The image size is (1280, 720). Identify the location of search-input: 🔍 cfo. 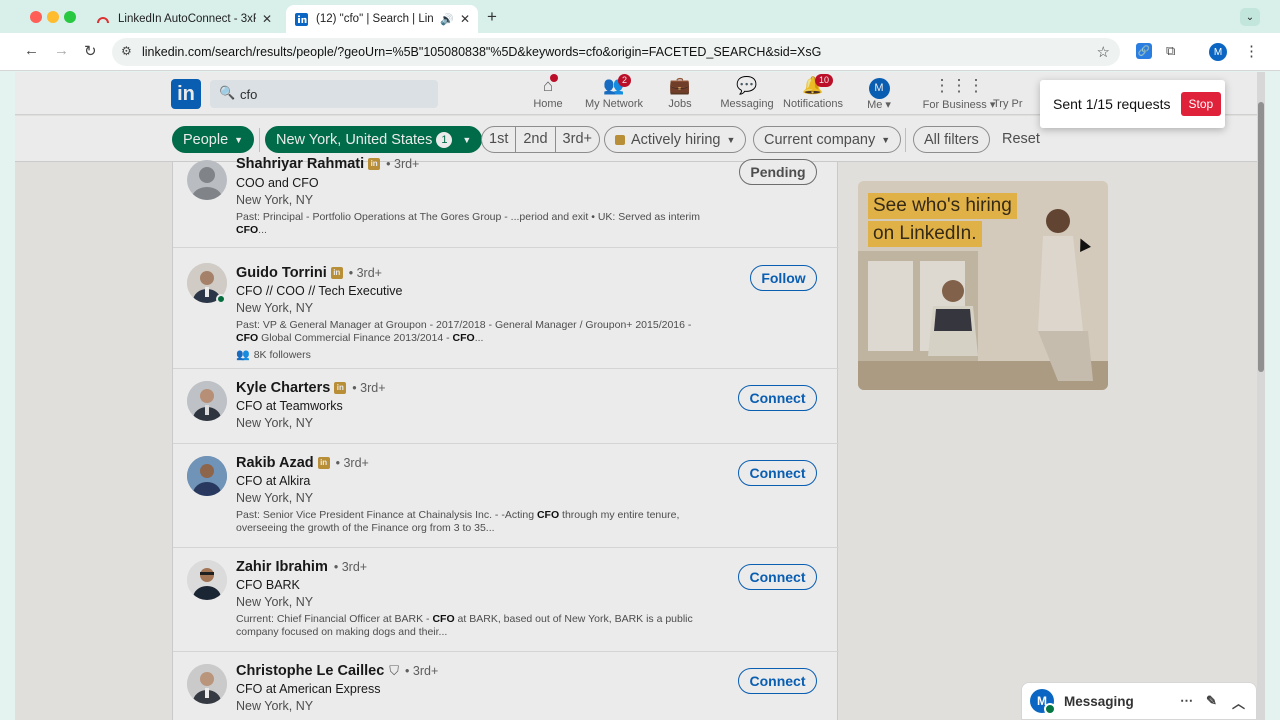
(324, 94).